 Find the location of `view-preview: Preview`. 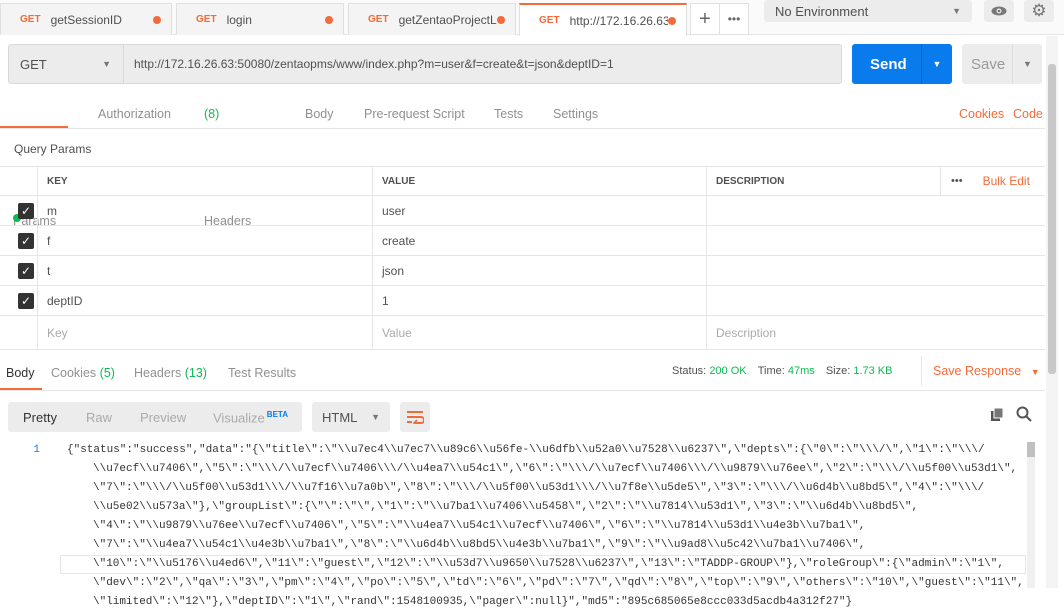

view-preview: Preview is located at coordinates (163, 417).